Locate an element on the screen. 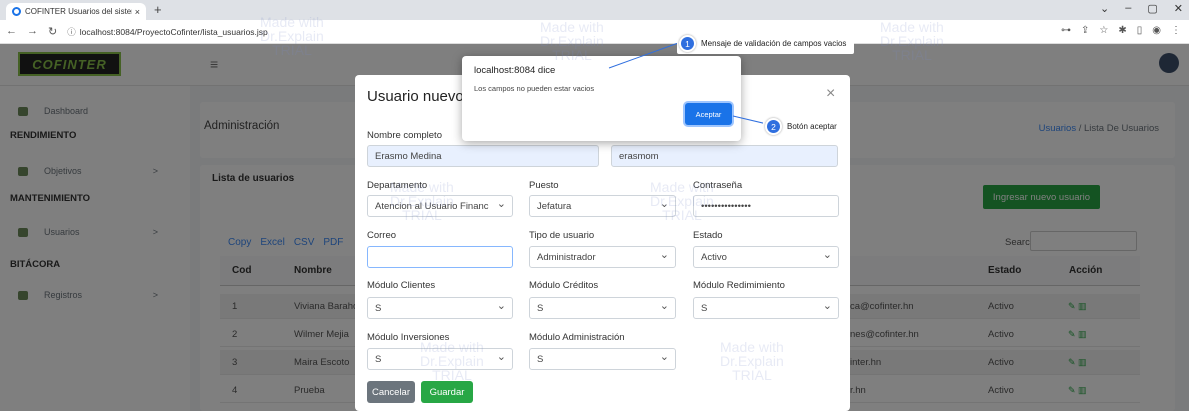  callout-1: 1 Mensaje de validación de campos vacios is located at coordinates (766, 43).